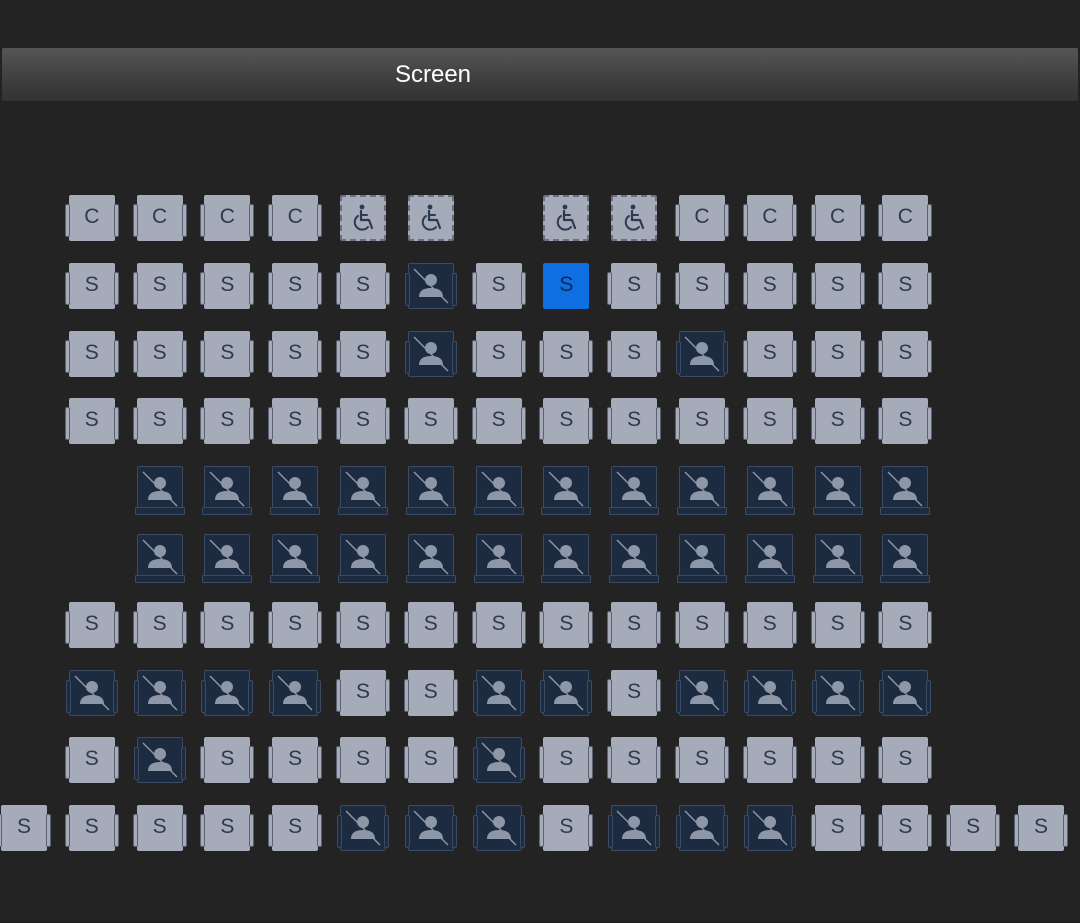 Image resolution: width=1080 pixels, height=923 pixels. I want to click on unavailable-person-icon, so click(702, 693).